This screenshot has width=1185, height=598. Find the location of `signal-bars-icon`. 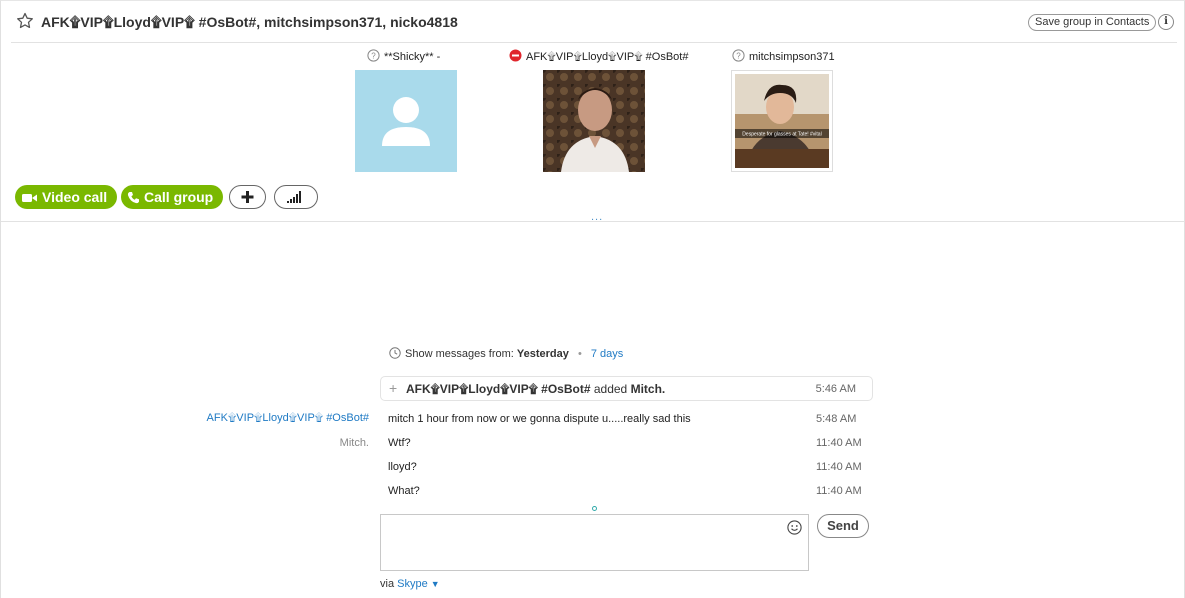

signal-bars-icon is located at coordinates (294, 197).